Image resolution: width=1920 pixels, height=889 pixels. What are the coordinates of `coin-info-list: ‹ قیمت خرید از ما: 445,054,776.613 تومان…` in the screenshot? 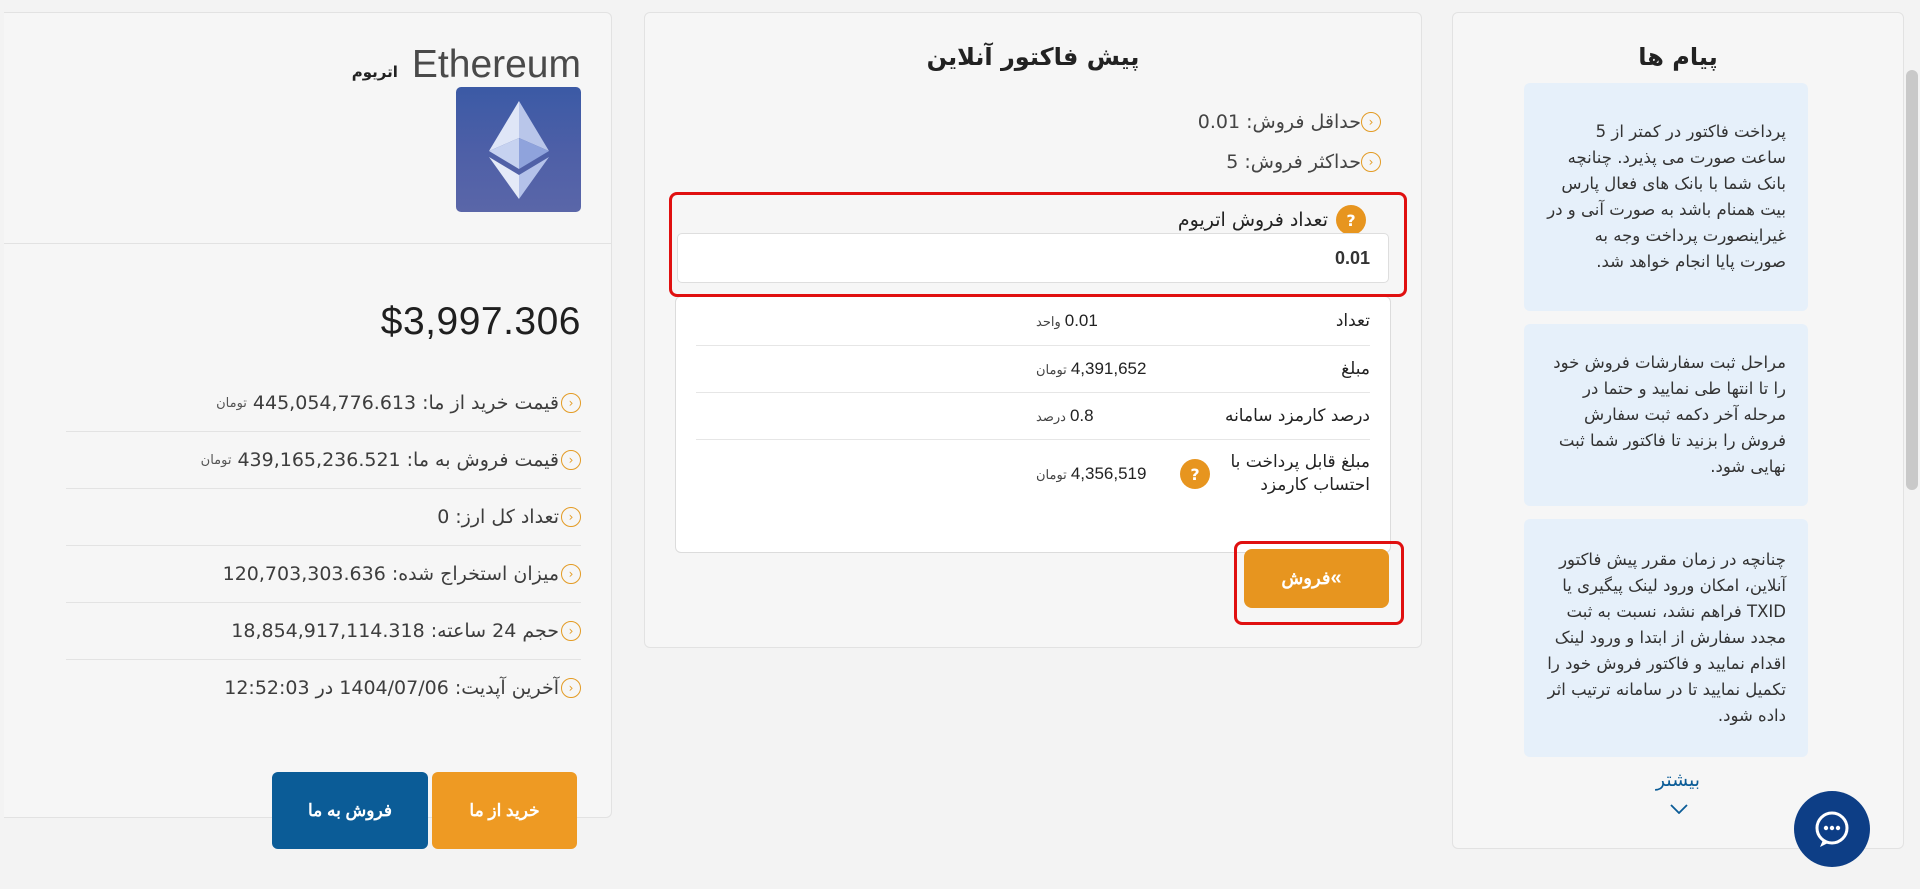 It's located at (323, 545).